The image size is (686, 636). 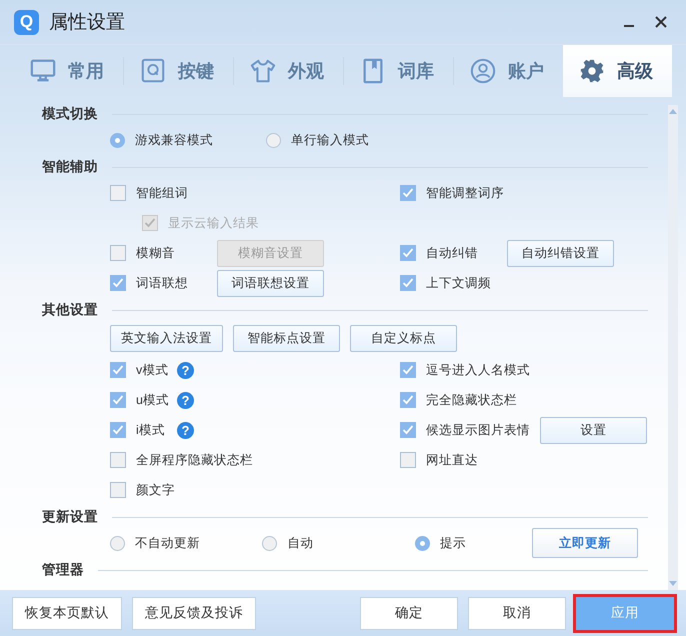 I want to click on key-icon, so click(x=153, y=71).